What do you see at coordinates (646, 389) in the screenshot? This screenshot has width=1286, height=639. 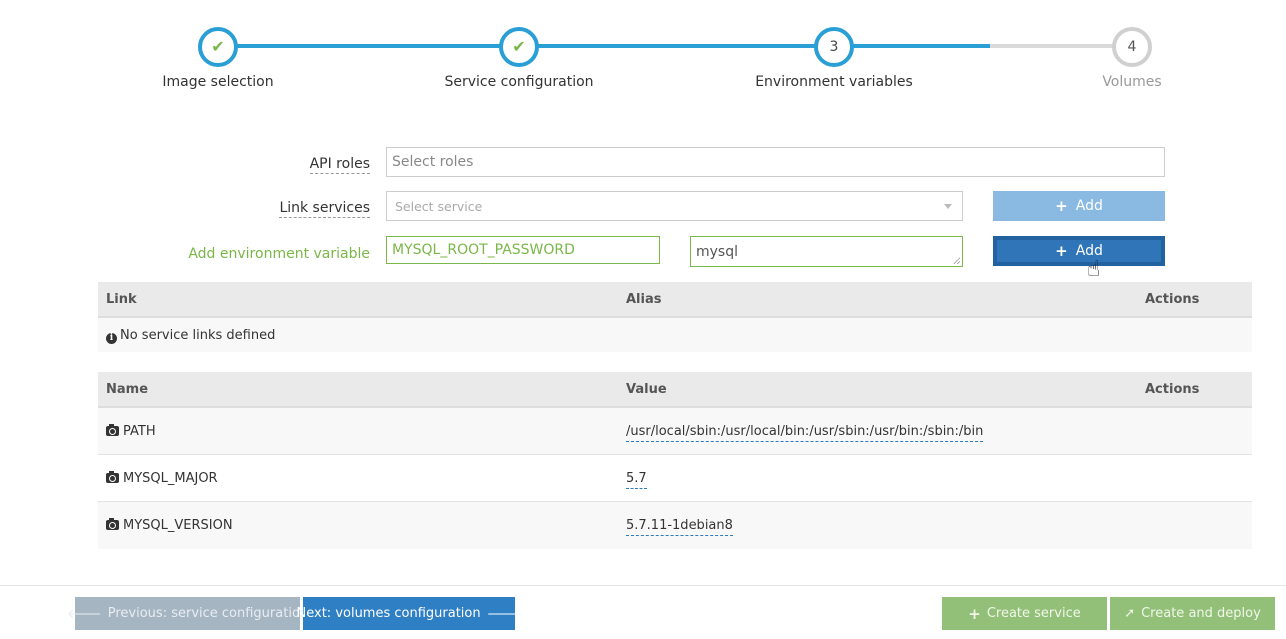 I see `column-header-value: Value` at bounding box center [646, 389].